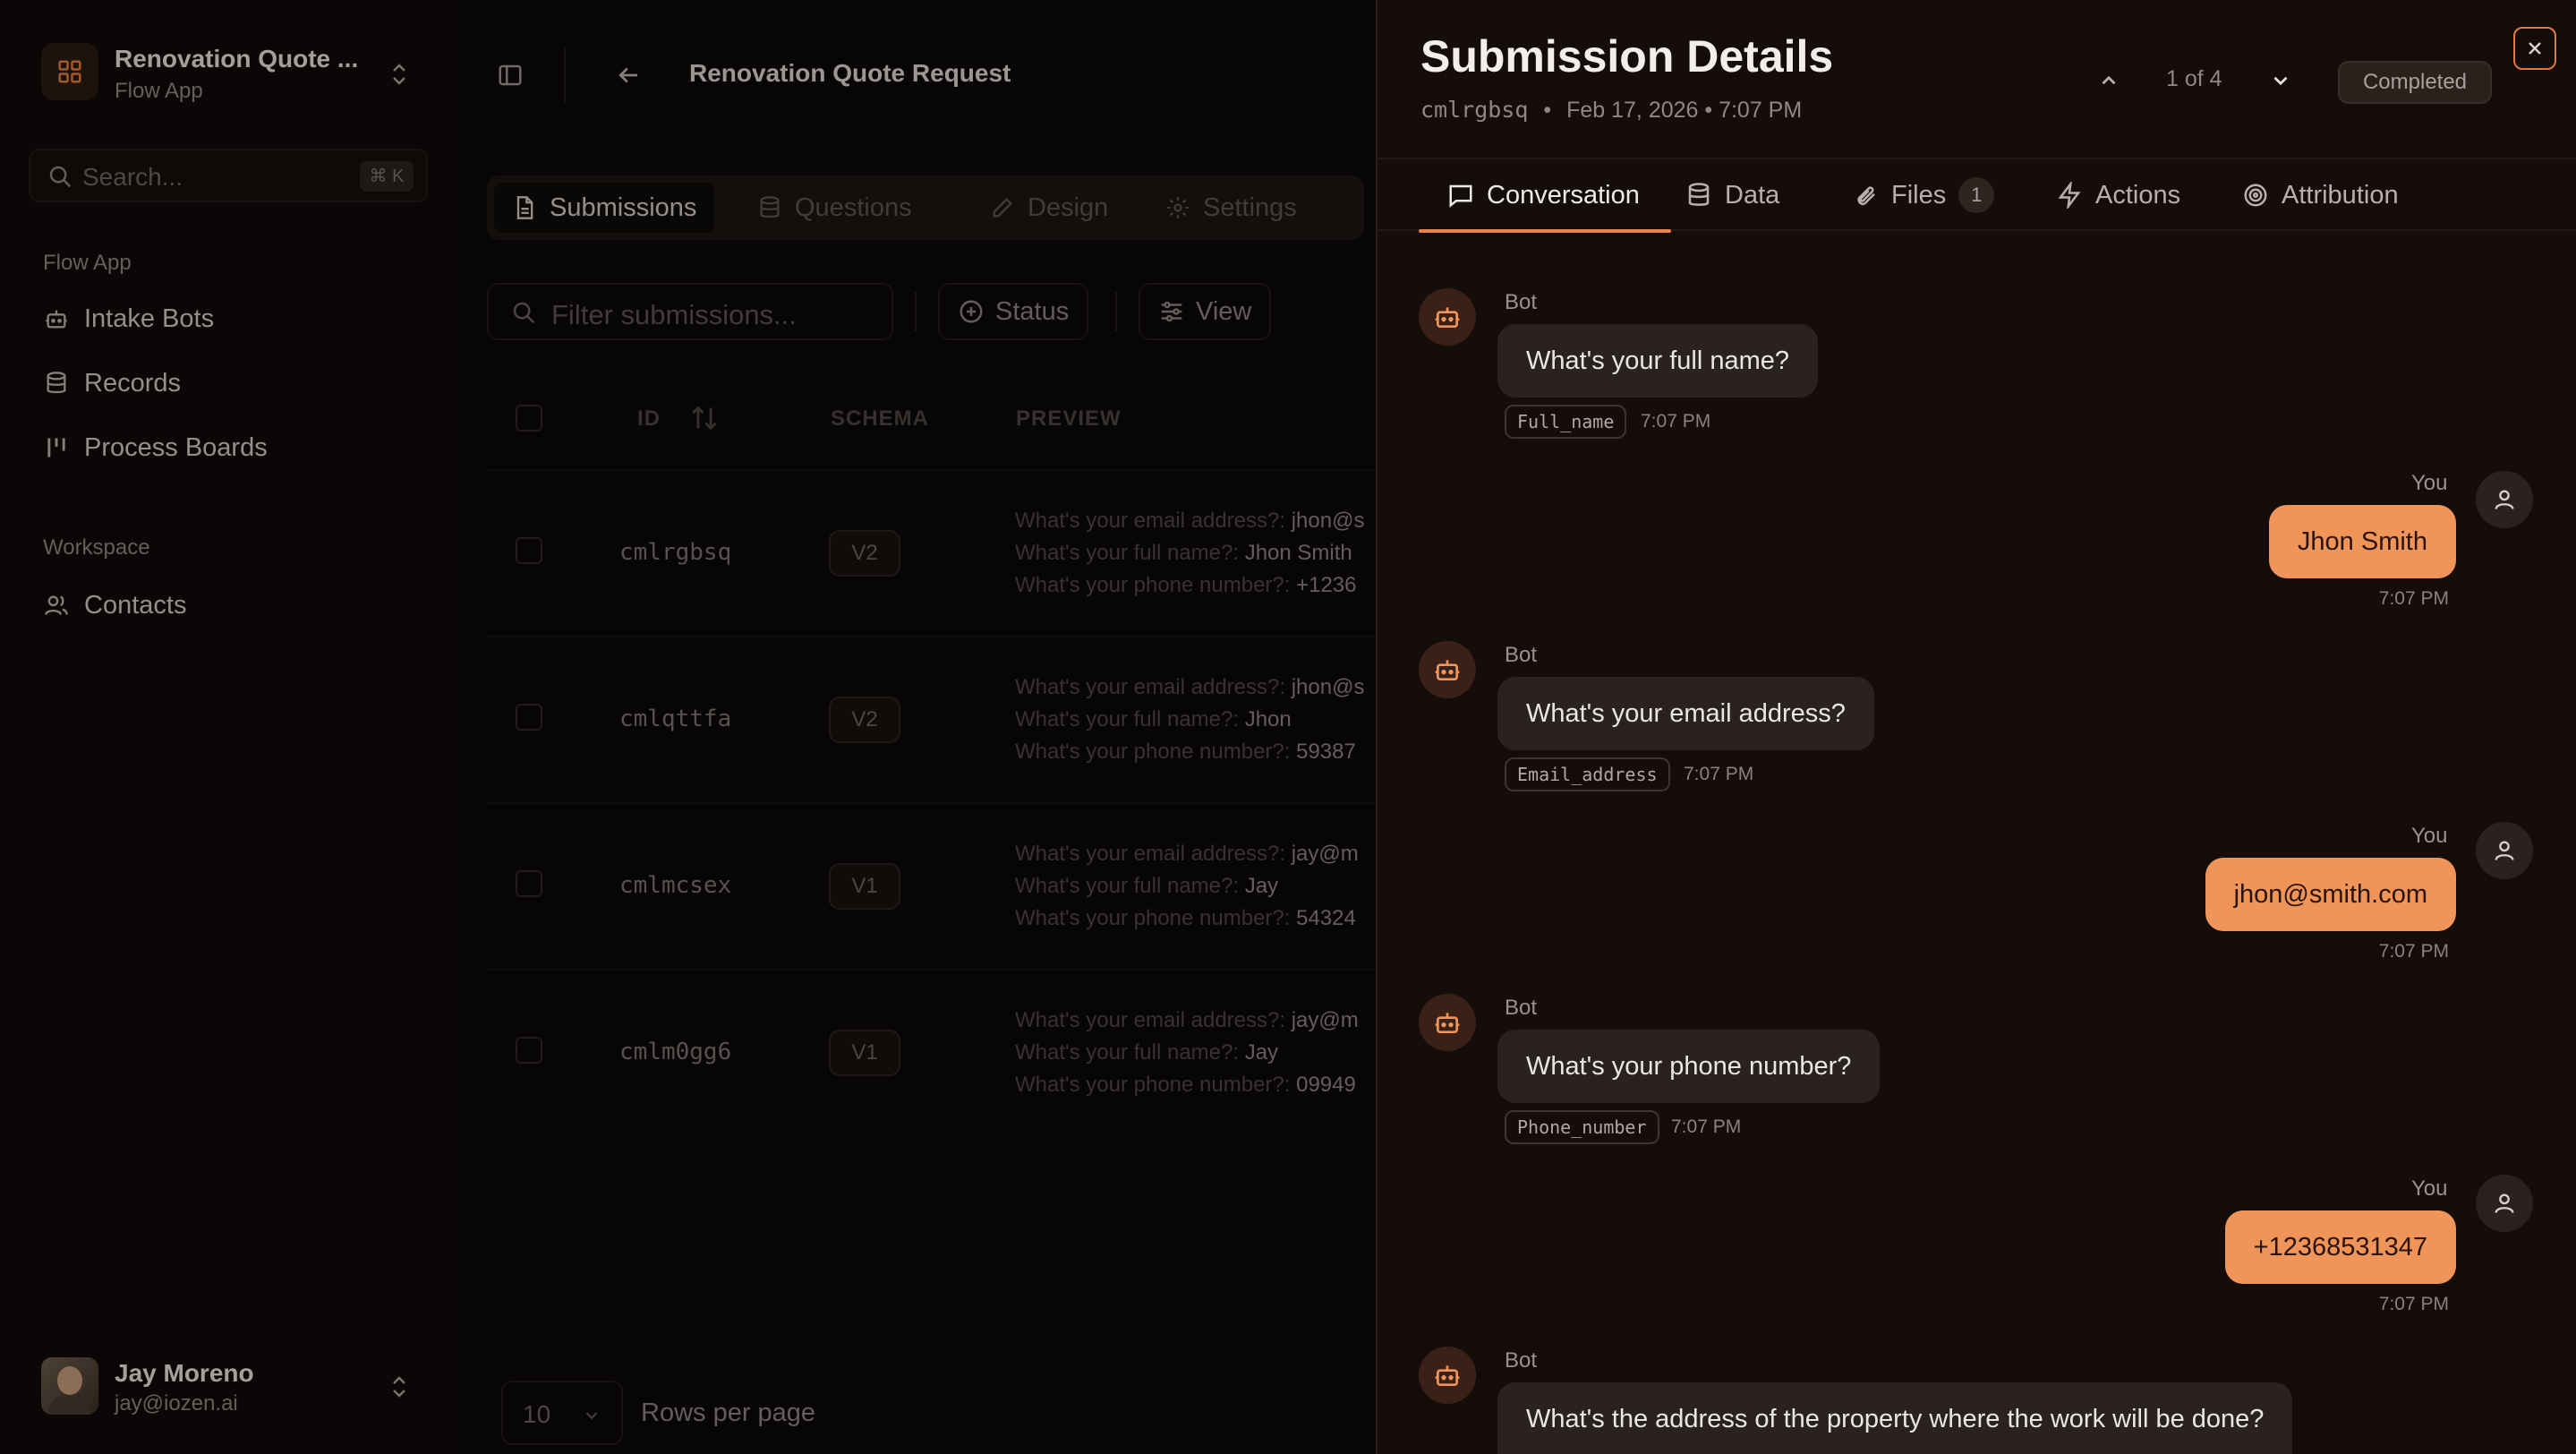 The image size is (2576, 1454). What do you see at coordinates (112, 383) in the screenshot?
I see `sidebar-item-records: Records` at bounding box center [112, 383].